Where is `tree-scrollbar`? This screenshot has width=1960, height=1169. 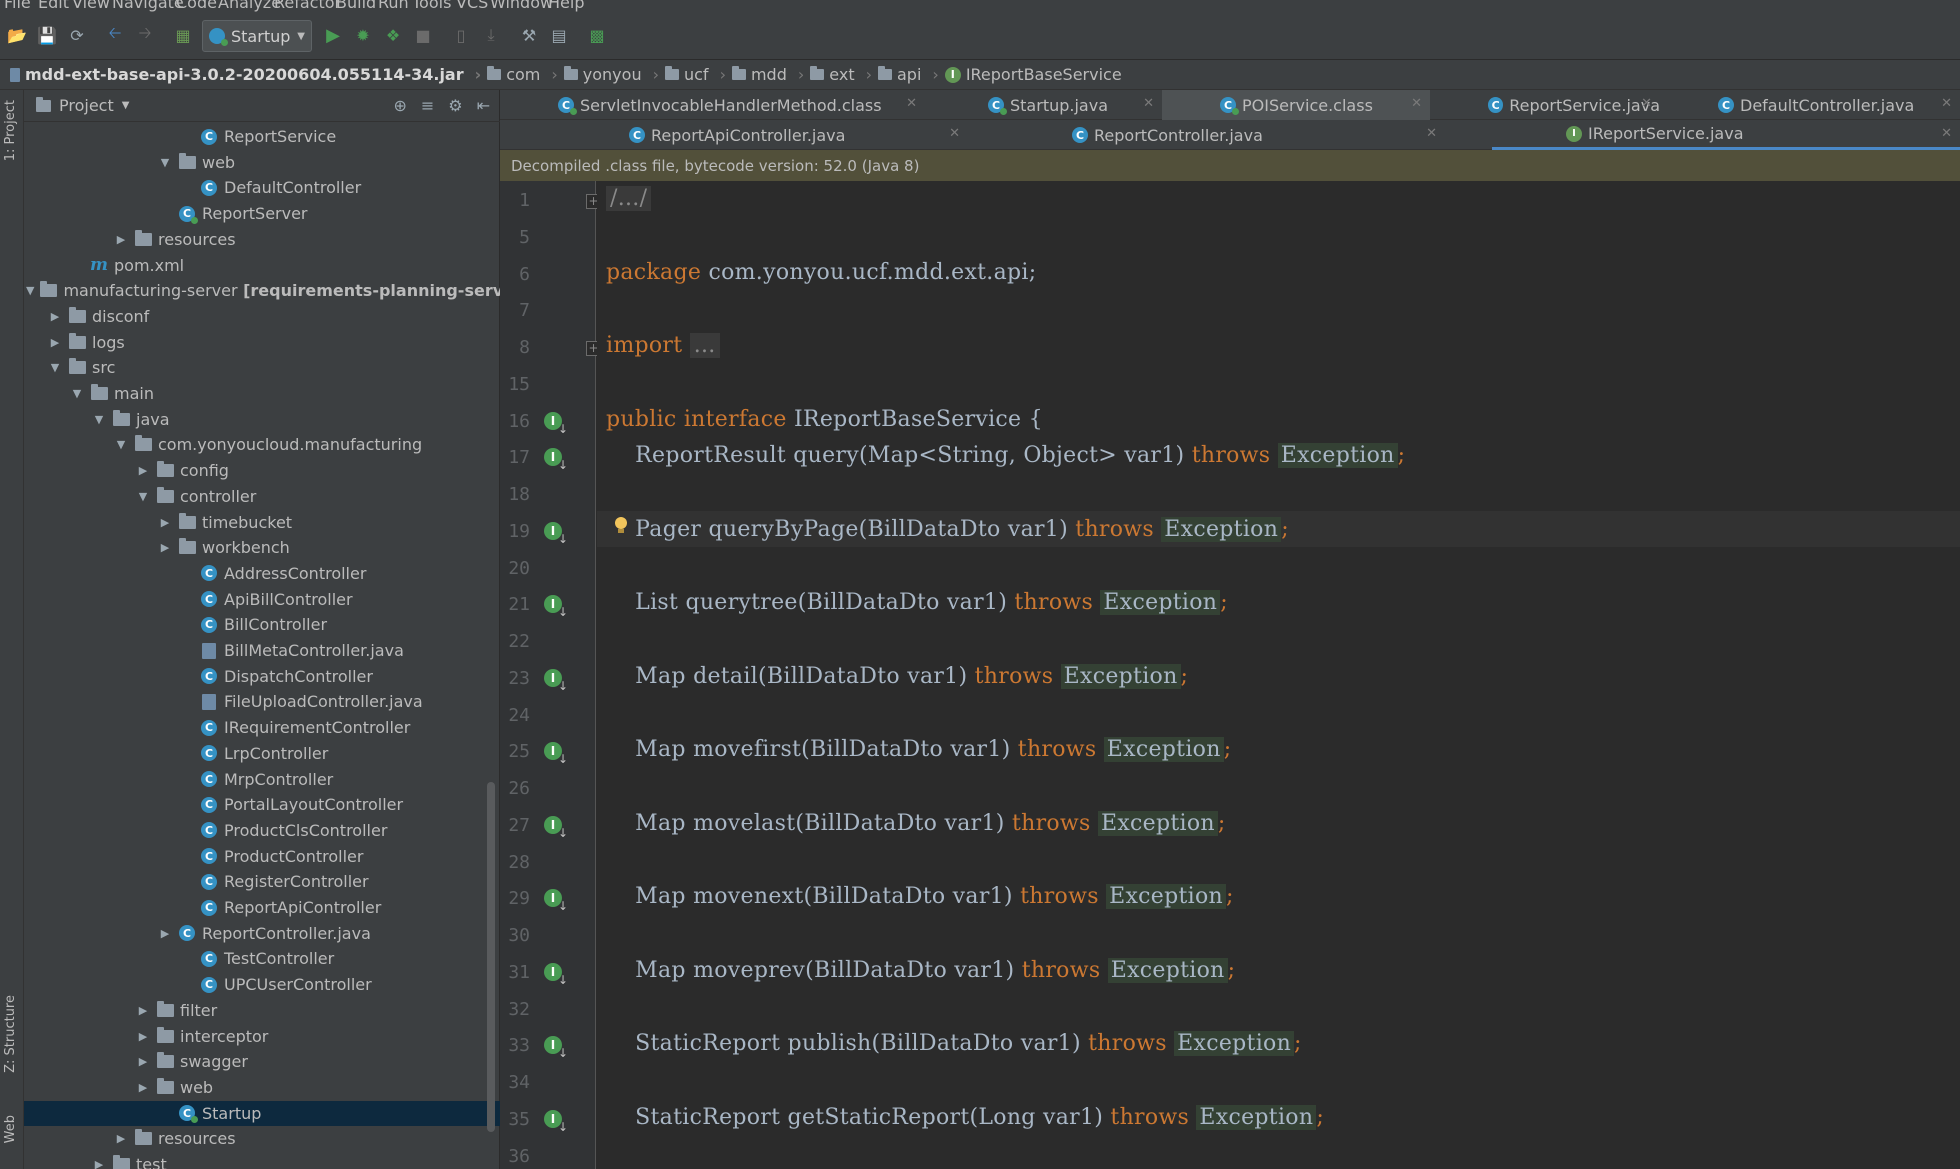
tree-scrollbar is located at coordinates (491, 957).